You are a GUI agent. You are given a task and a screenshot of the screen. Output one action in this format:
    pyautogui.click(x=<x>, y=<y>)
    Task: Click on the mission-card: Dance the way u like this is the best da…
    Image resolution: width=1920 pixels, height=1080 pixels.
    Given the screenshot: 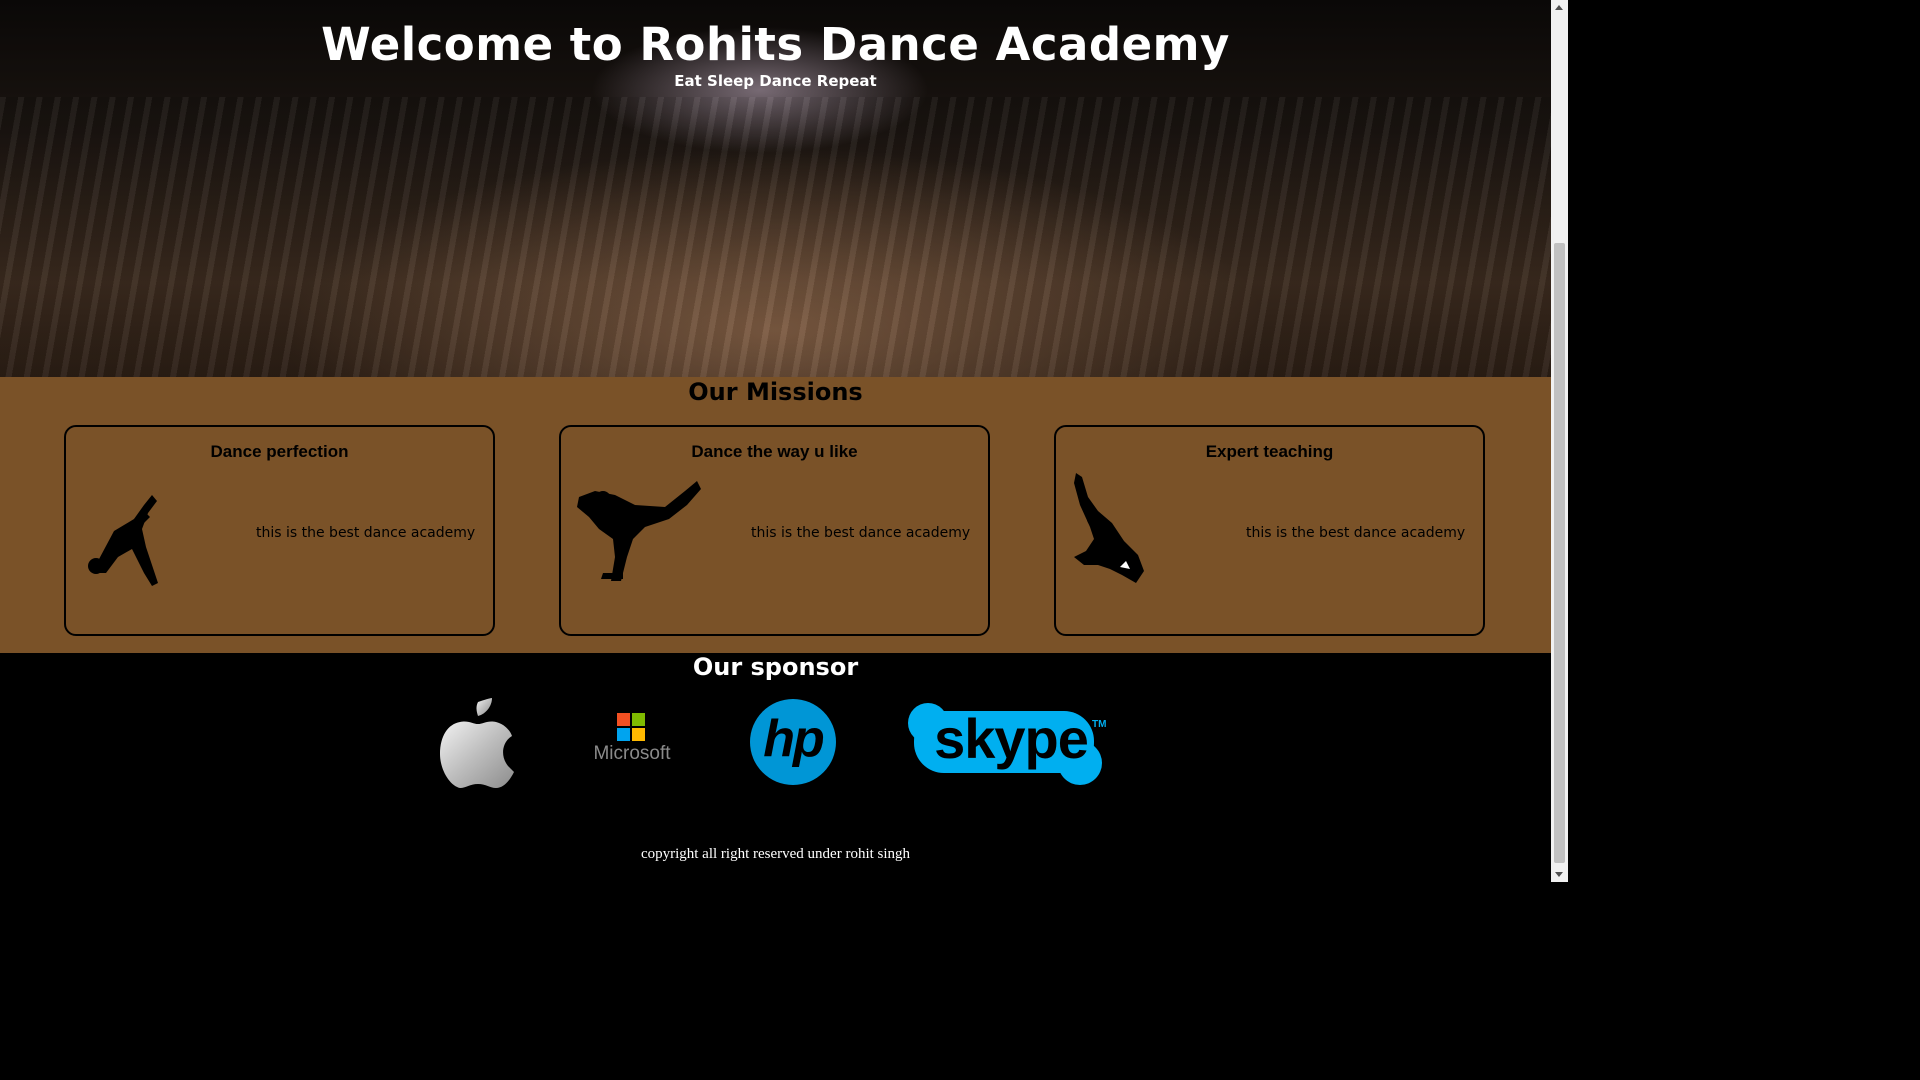 What is the action you would take?
    pyautogui.click(x=774, y=530)
    